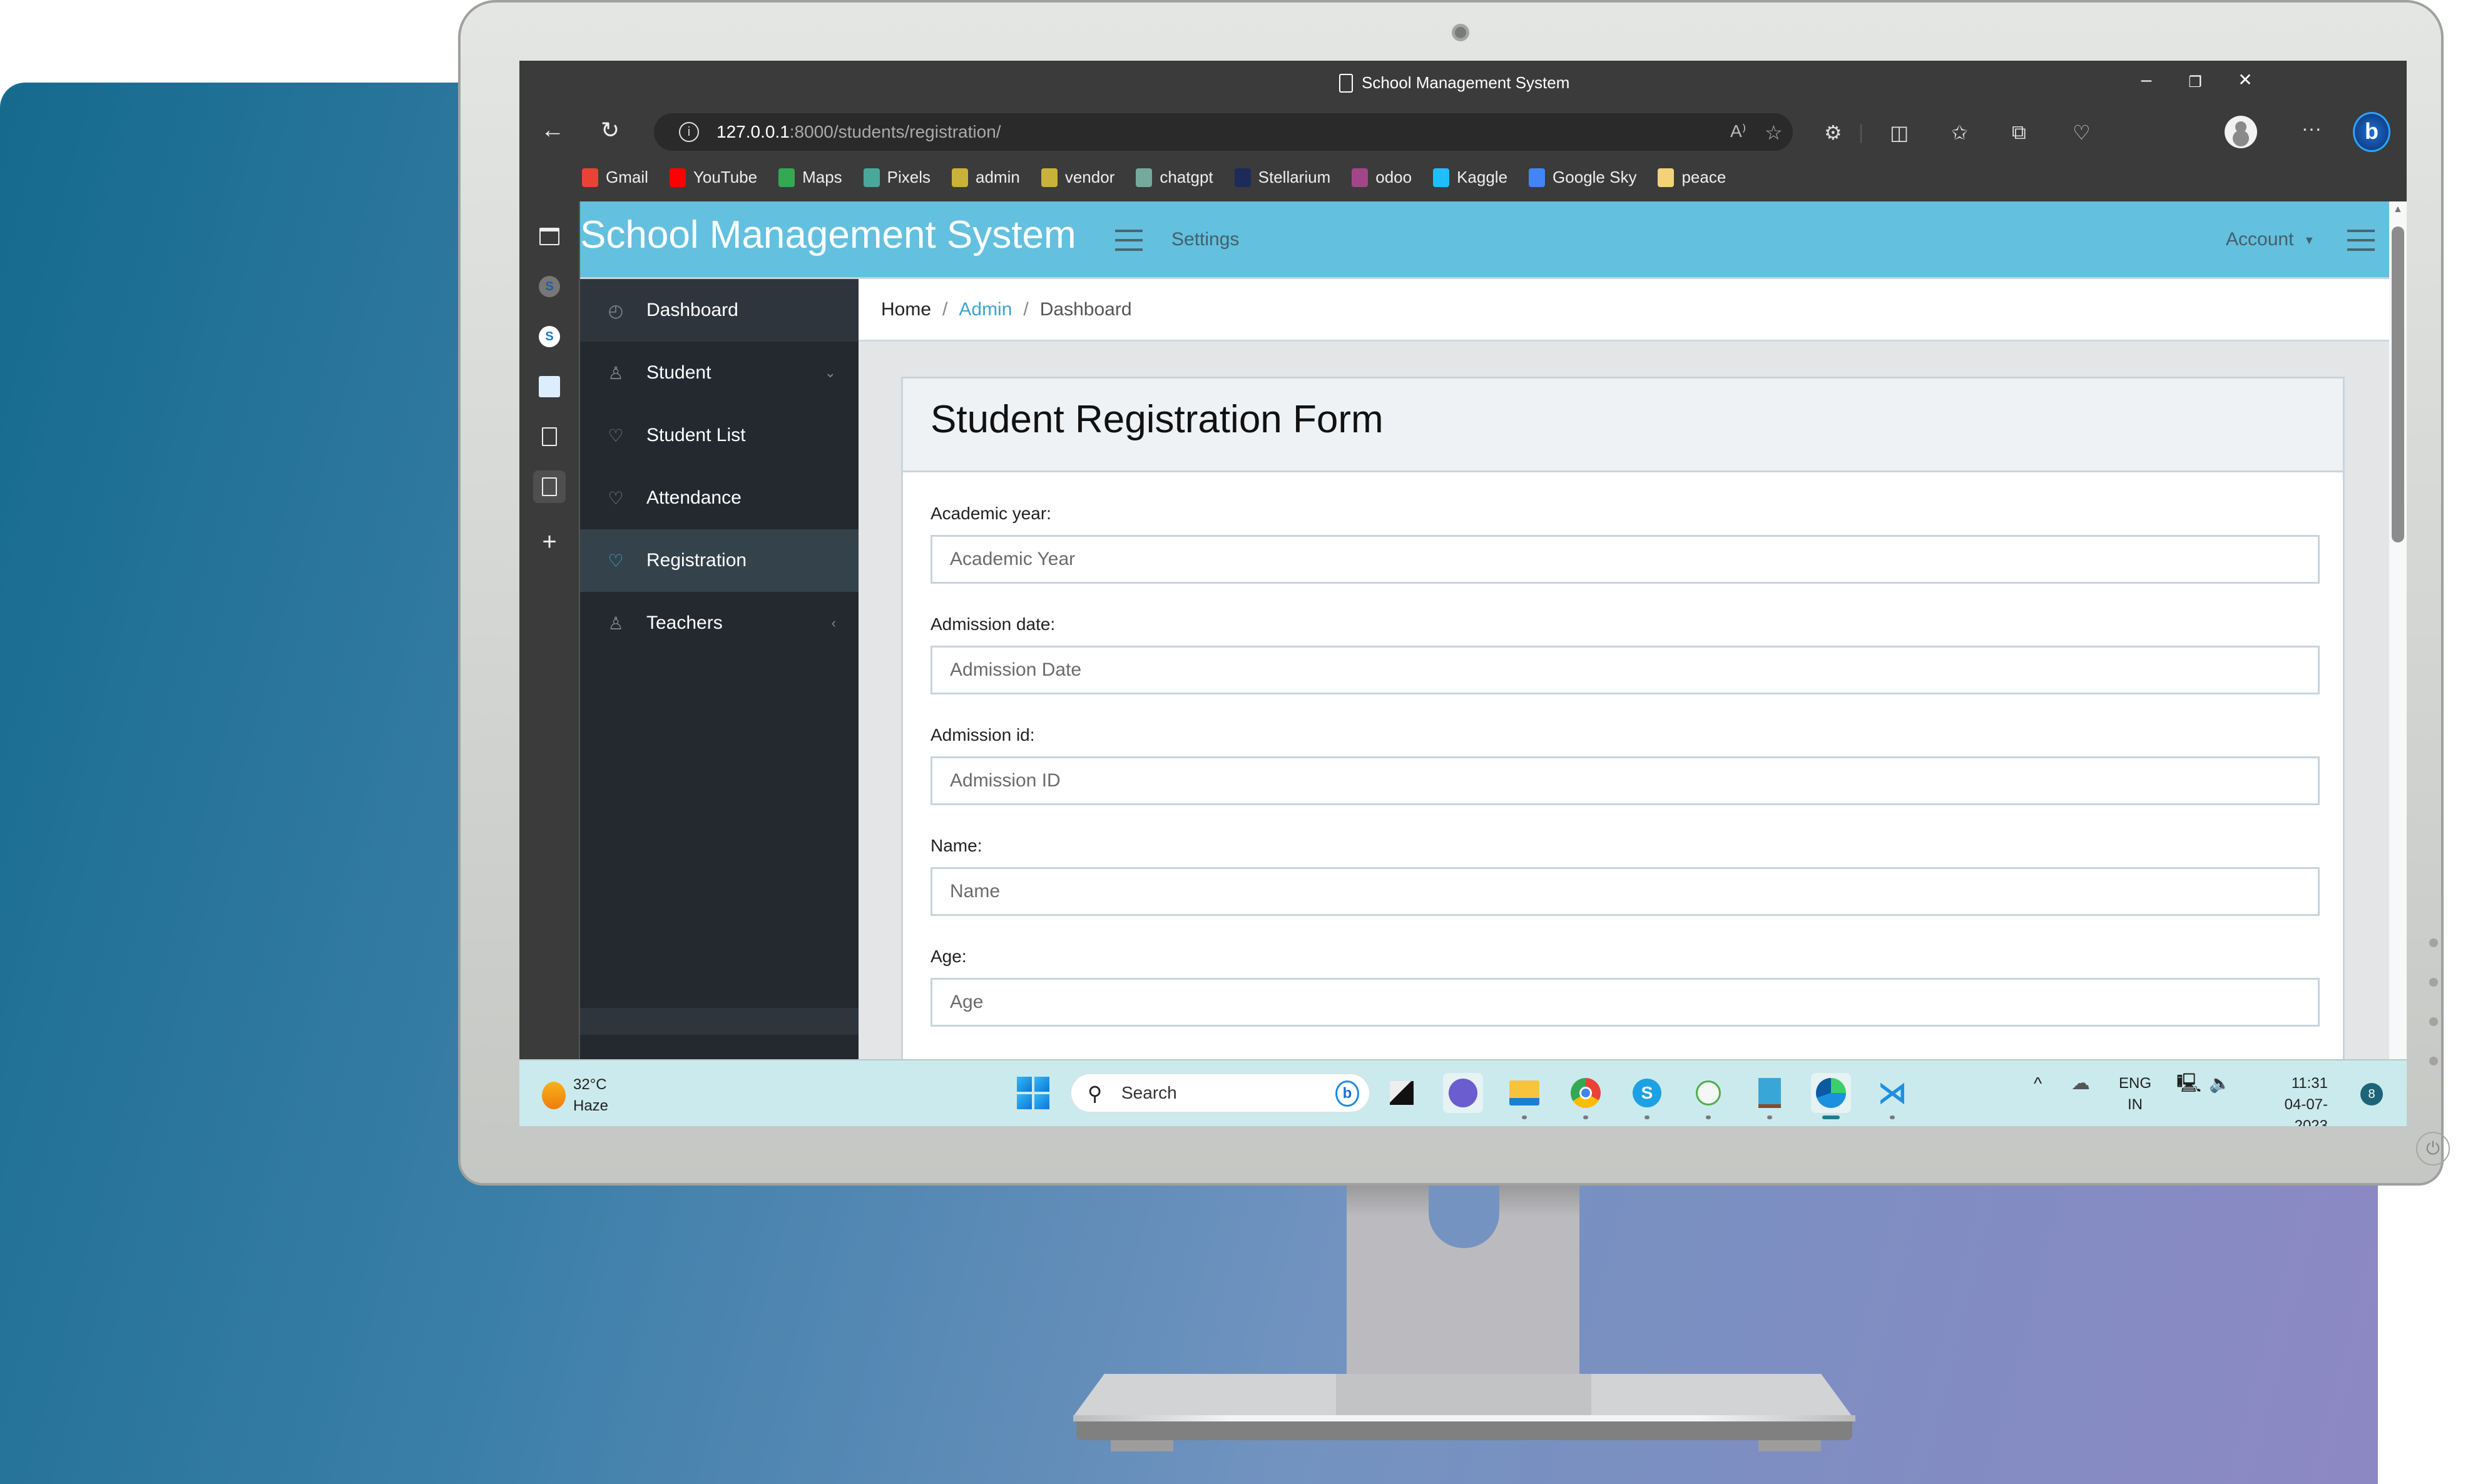 This screenshot has width=2468, height=1484. Describe the element at coordinates (1089, 177) in the screenshot. I see `bookmark-label: vendor` at that location.